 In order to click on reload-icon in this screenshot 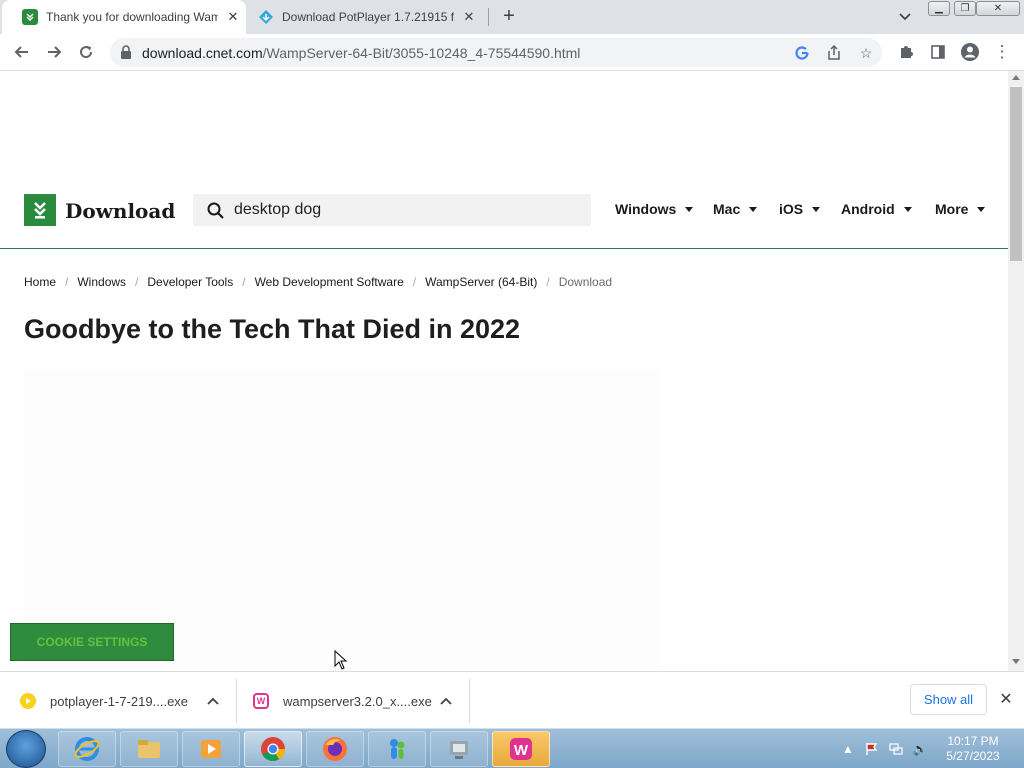, I will do `click(86, 52)`.